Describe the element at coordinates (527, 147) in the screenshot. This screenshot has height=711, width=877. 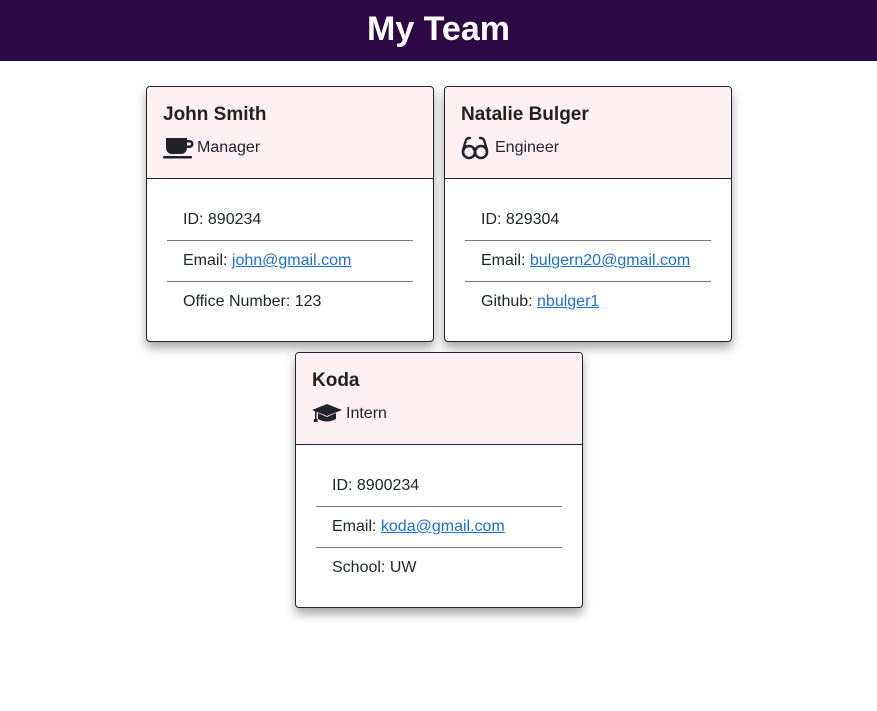
I see `role-label: Engineer` at that location.